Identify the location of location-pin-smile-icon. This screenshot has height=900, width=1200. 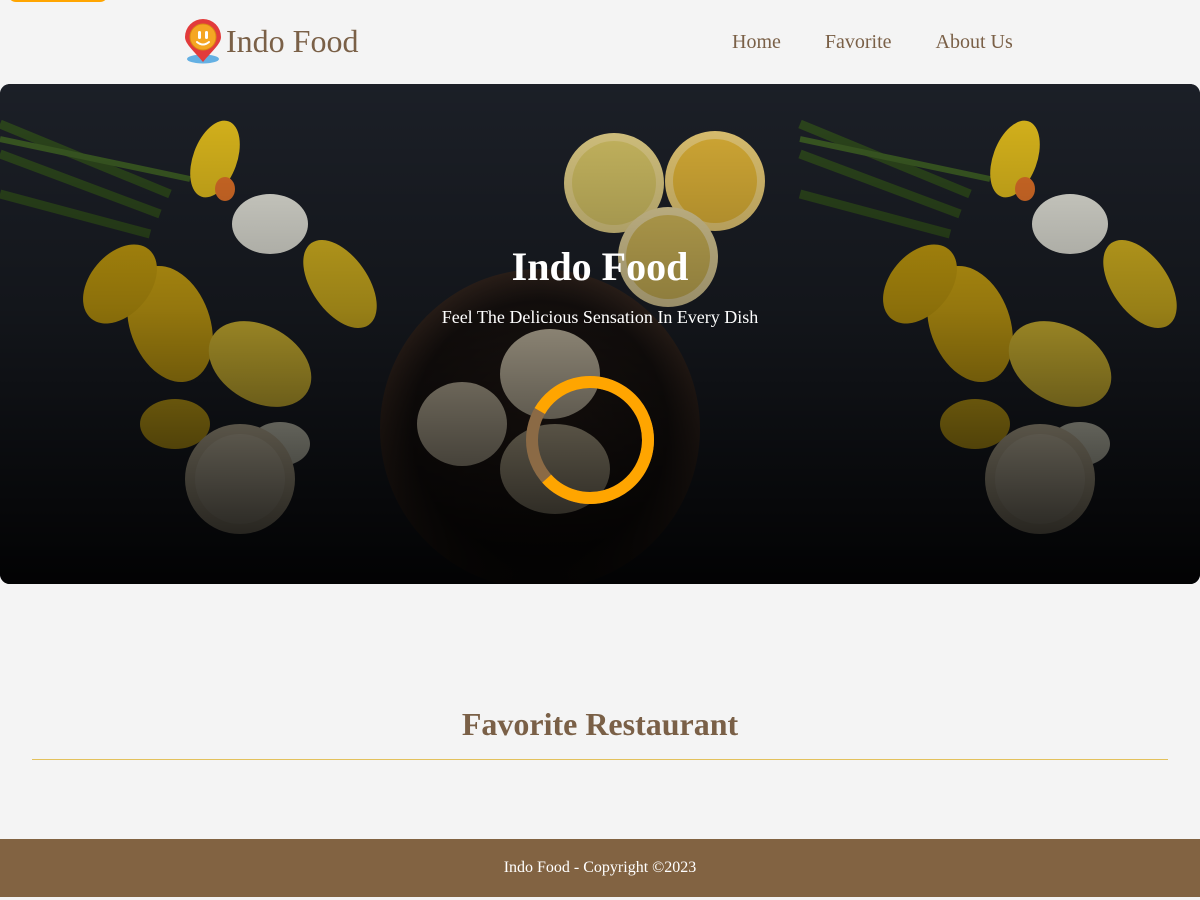
(203, 41).